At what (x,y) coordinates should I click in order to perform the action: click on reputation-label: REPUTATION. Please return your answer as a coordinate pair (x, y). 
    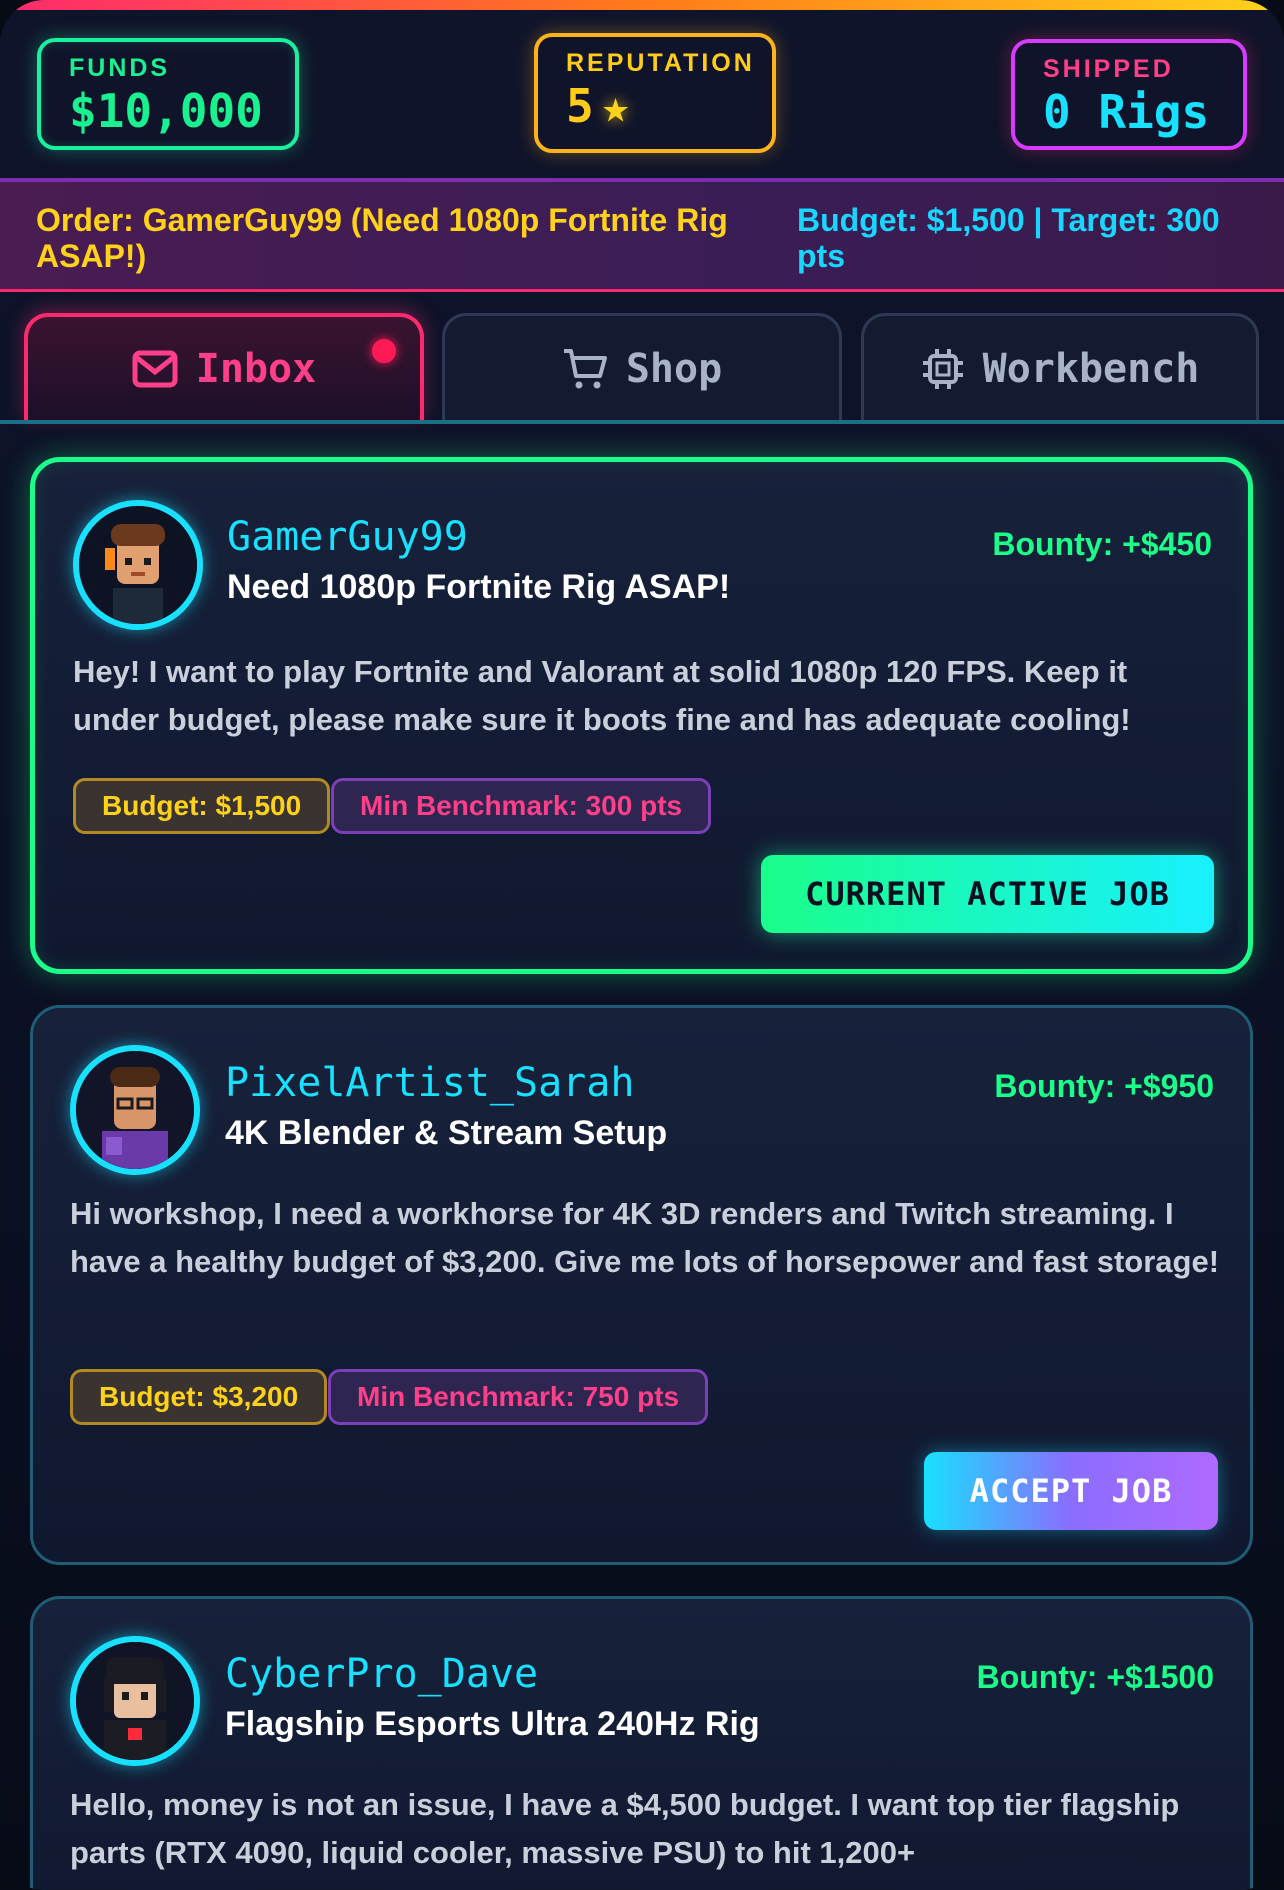
    Looking at the image, I should click on (660, 63).